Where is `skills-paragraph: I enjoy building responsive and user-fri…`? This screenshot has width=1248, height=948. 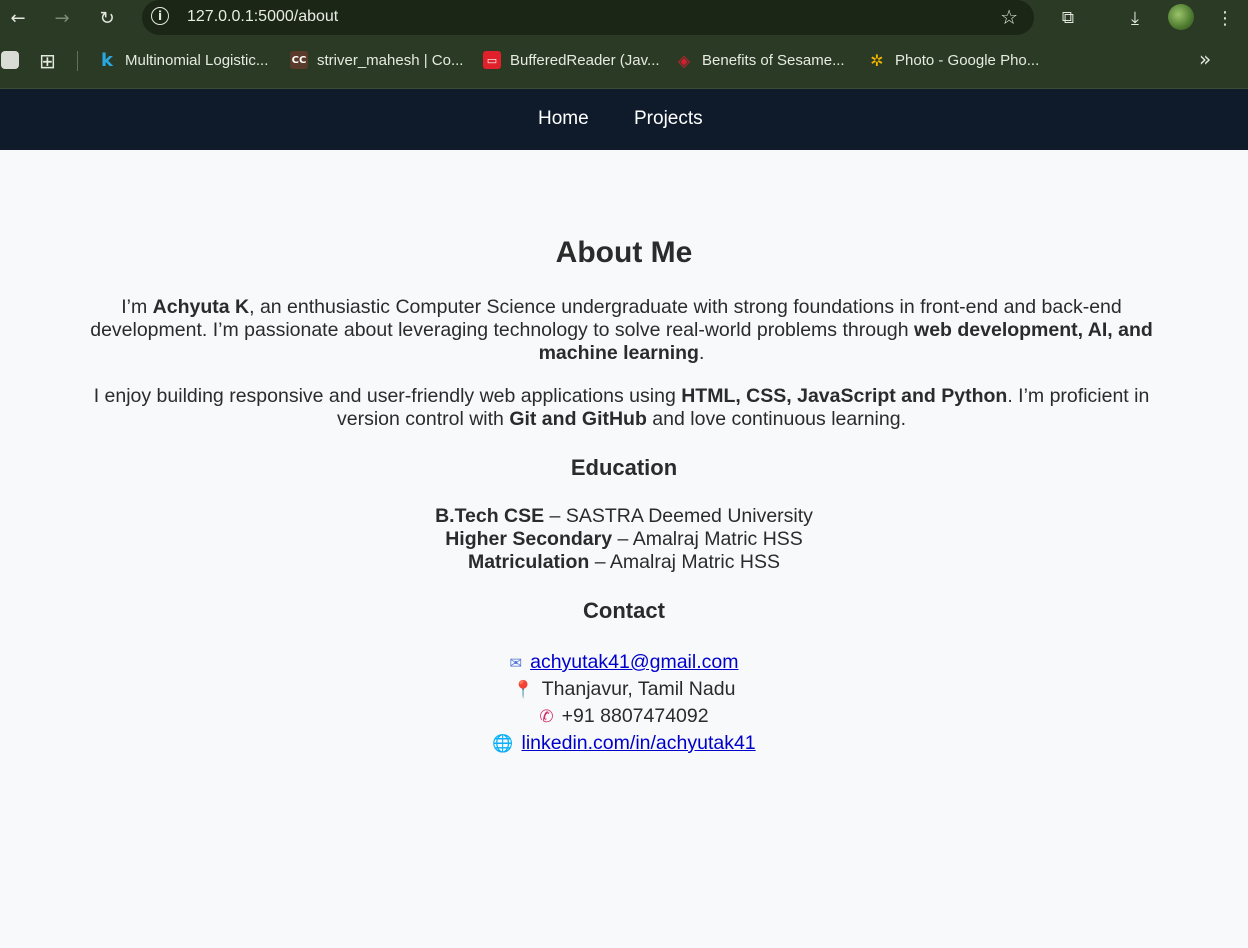
skills-paragraph: I enjoy building responsive and user-fri… is located at coordinates (621, 407).